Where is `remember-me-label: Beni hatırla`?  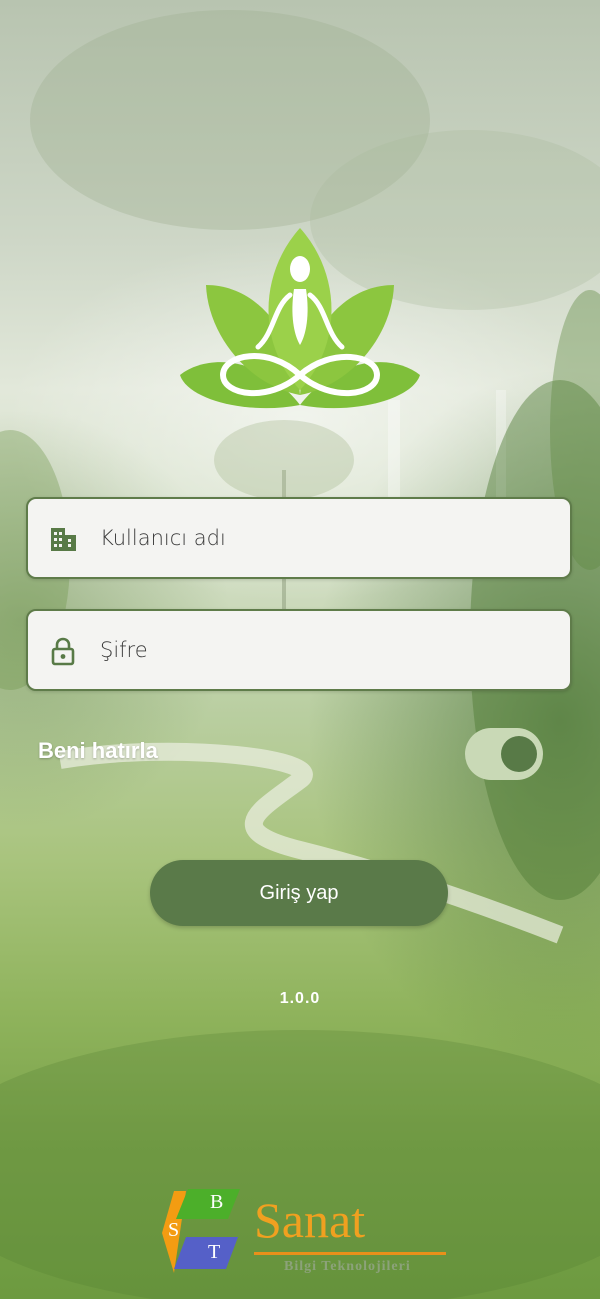 remember-me-label: Beni hatırla is located at coordinates (98, 750).